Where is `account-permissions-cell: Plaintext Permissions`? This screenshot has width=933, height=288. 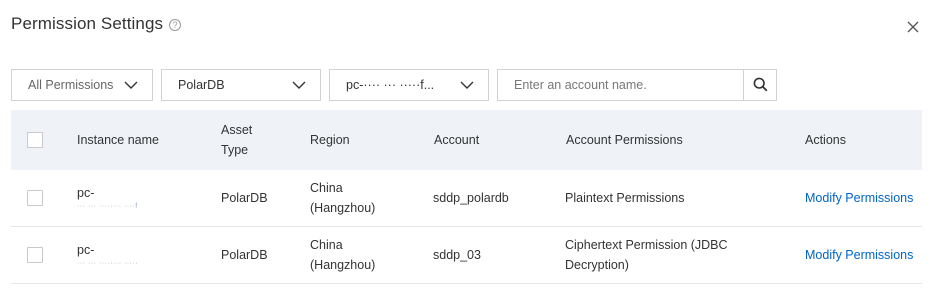
account-permissions-cell: Plaintext Permissions is located at coordinates (625, 198).